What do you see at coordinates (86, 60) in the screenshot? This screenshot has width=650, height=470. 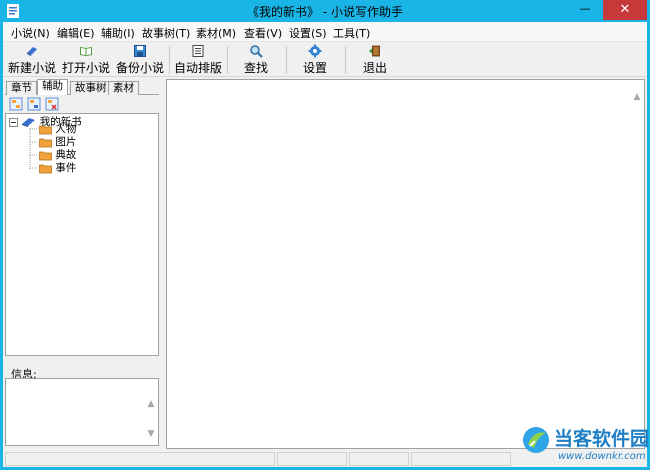 I see `open-novel-button: 打开小说` at bounding box center [86, 60].